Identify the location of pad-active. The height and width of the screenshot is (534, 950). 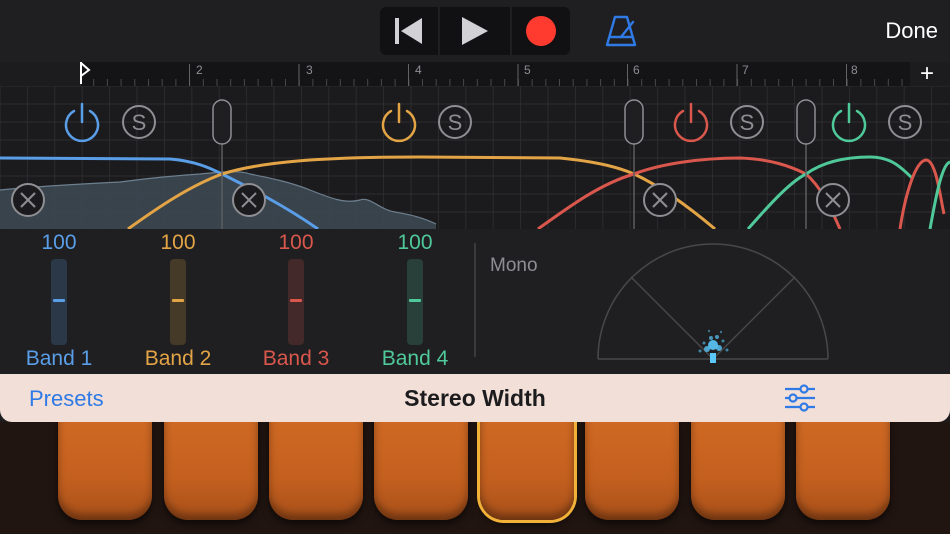
(527, 471).